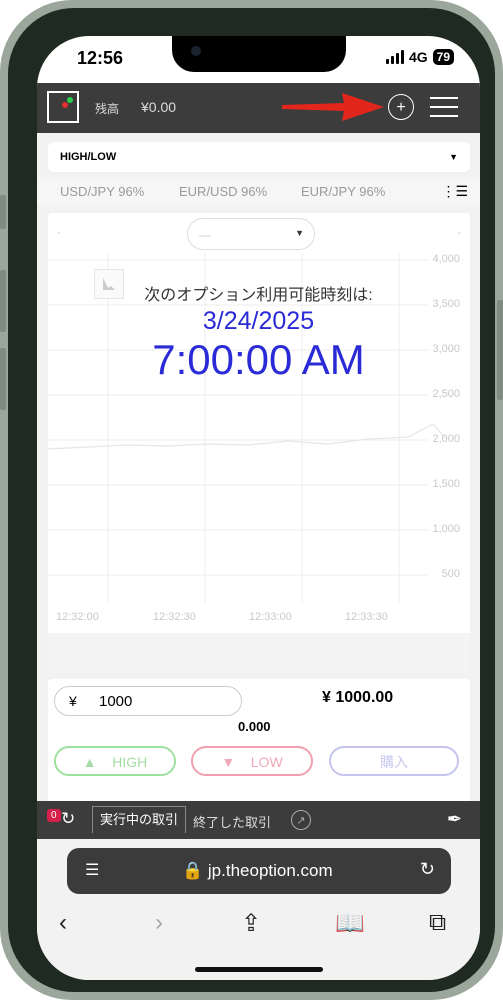 This screenshot has height=1000, width=503. What do you see at coordinates (446, 259) in the screenshot?
I see `y-tick-label: 4,000` at bounding box center [446, 259].